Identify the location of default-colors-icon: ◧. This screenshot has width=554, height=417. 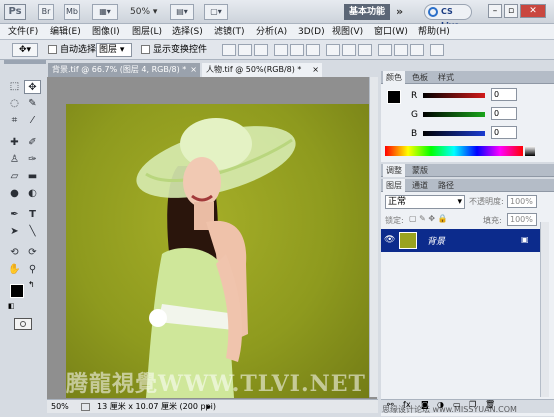
(11, 306).